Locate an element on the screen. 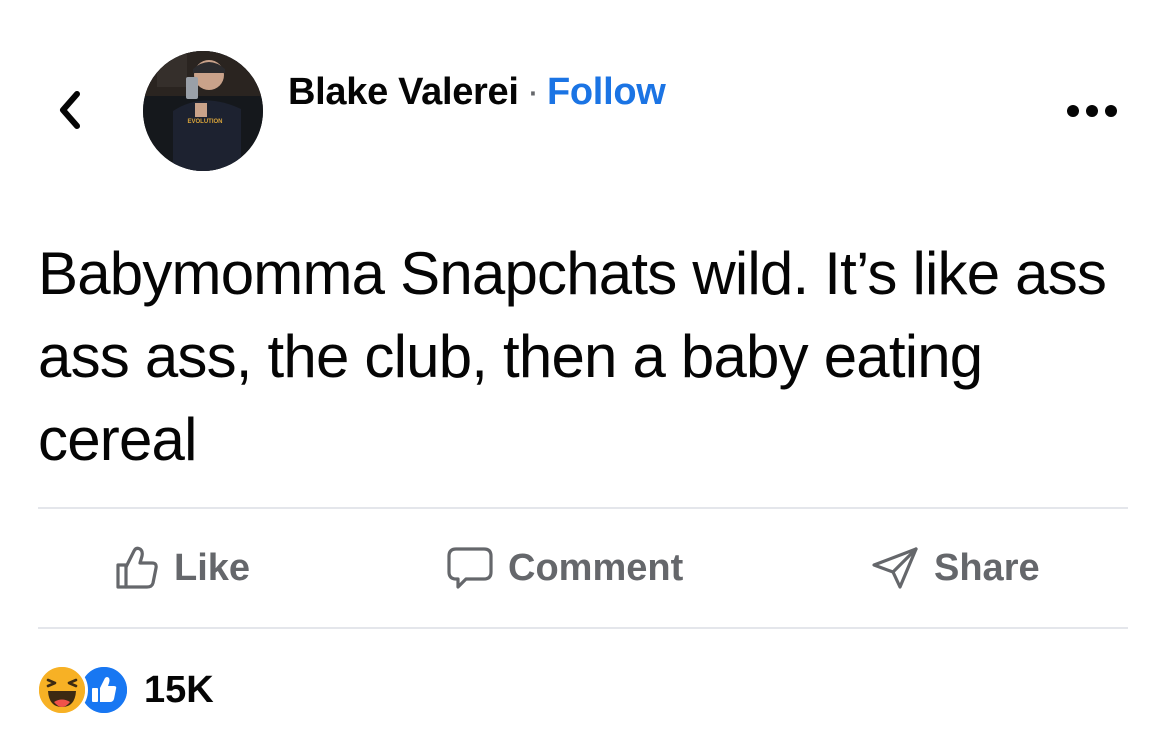 This screenshot has width=1164, height=743. reaction-count: 15K is located at coordinates (179, 690).